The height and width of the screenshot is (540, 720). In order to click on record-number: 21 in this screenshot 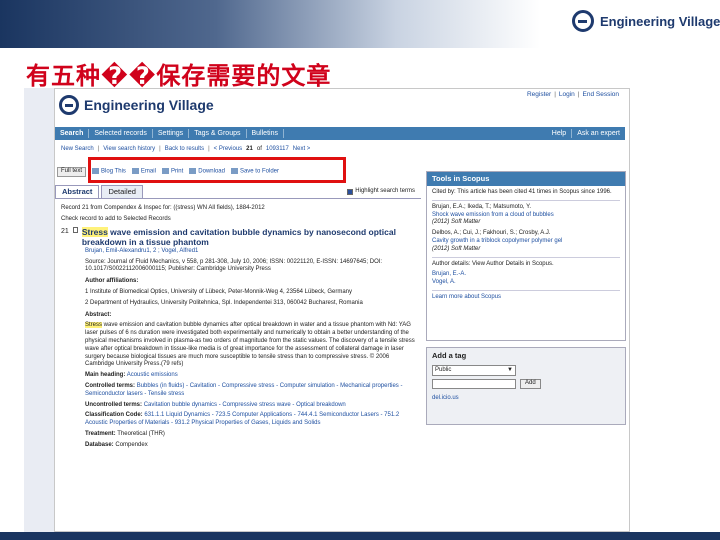, I will do `click(65, 231)`.